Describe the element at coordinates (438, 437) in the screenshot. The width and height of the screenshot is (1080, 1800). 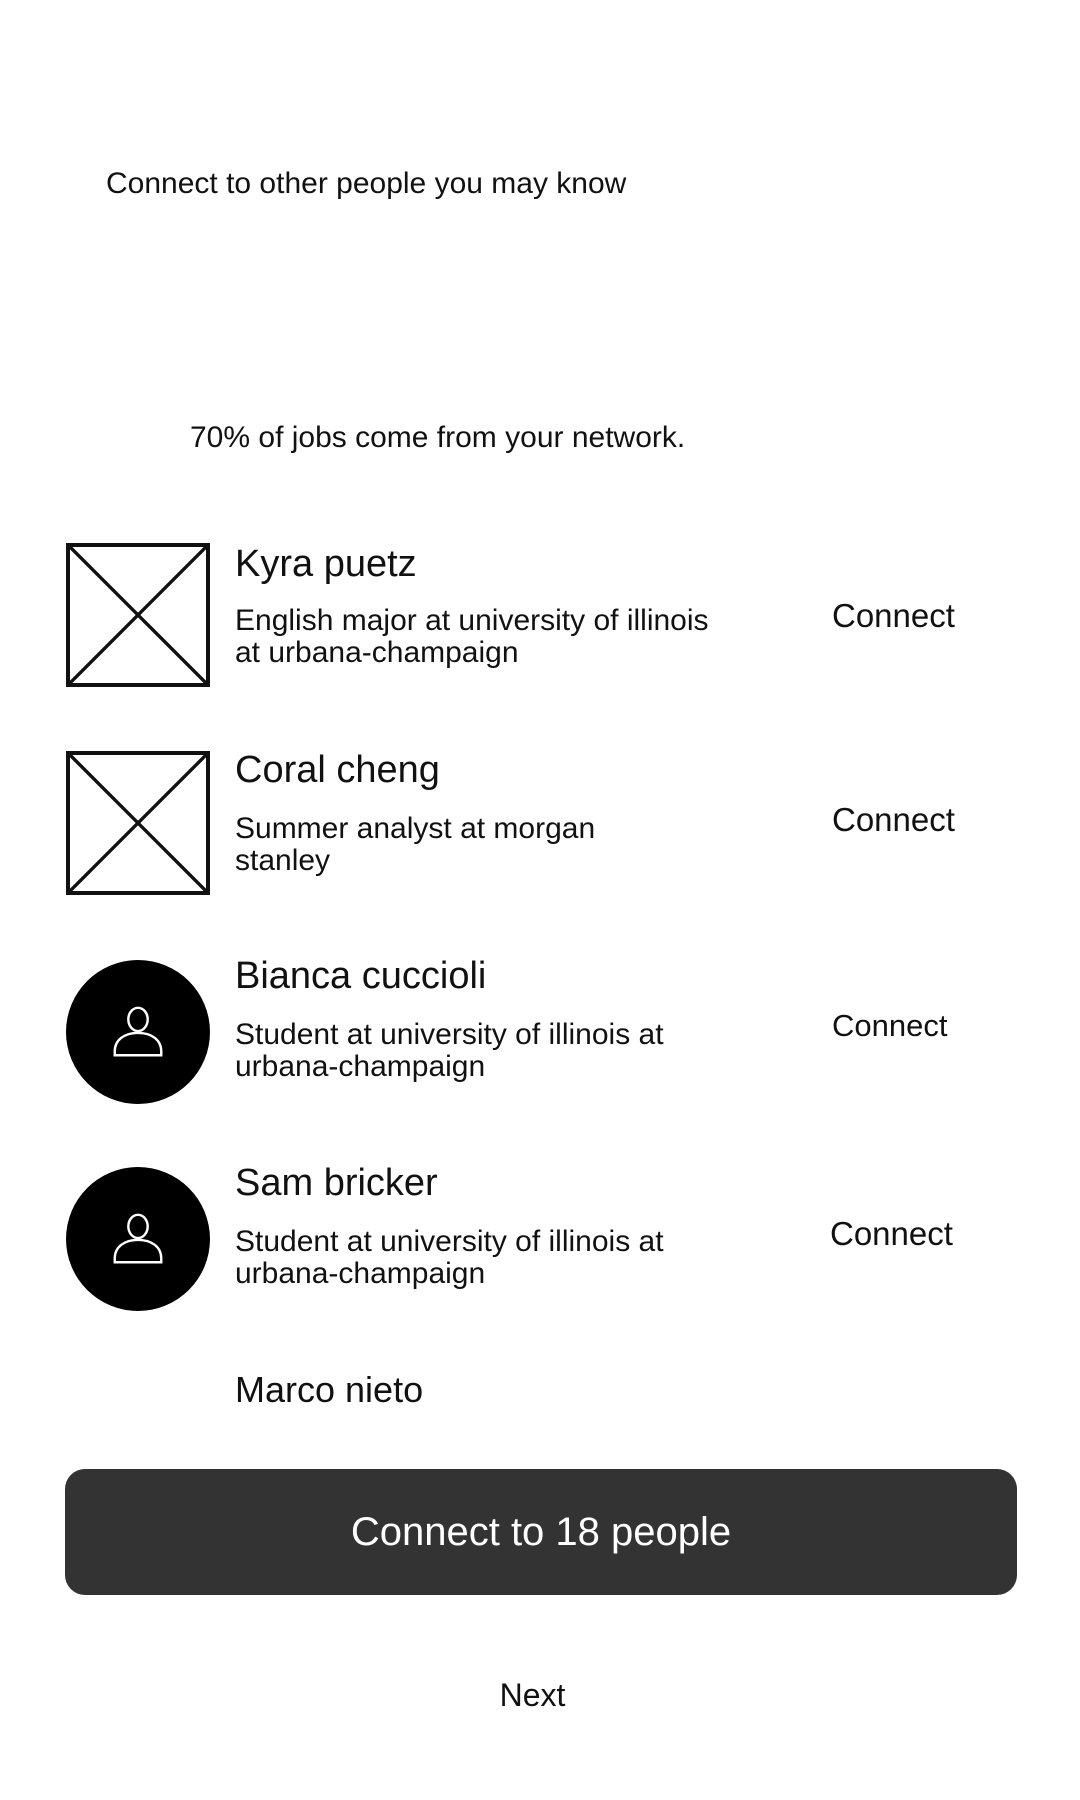
I see `network-tagline: 70% of jobs come from your network.` at that location.